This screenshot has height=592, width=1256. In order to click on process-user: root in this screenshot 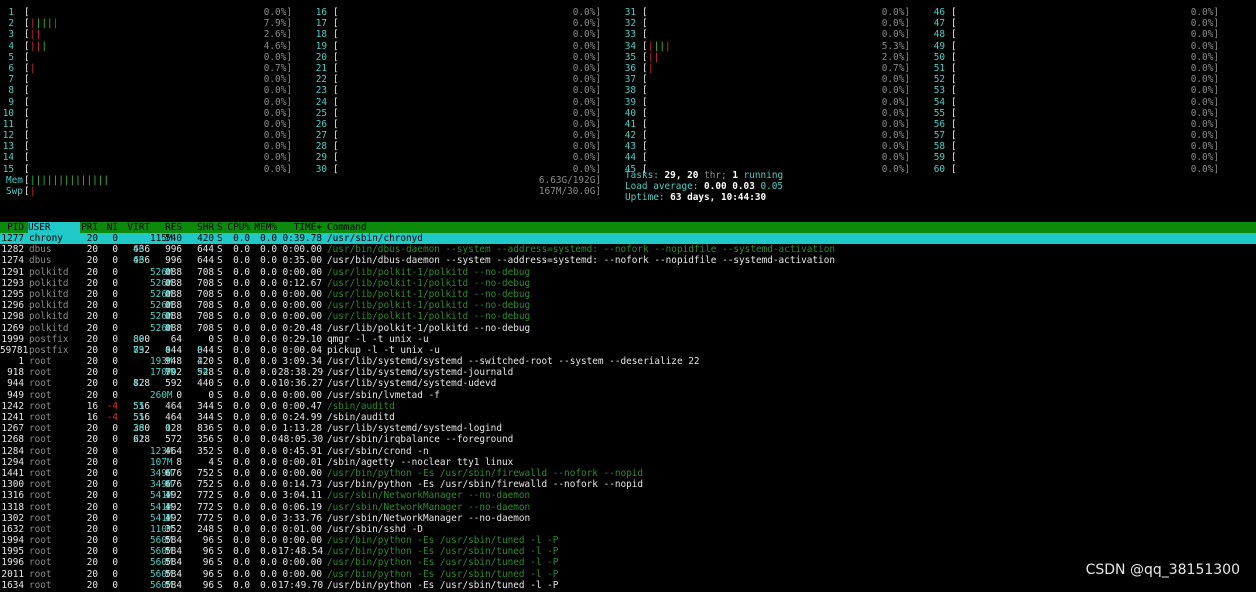, I will do `click(40, 485)`.